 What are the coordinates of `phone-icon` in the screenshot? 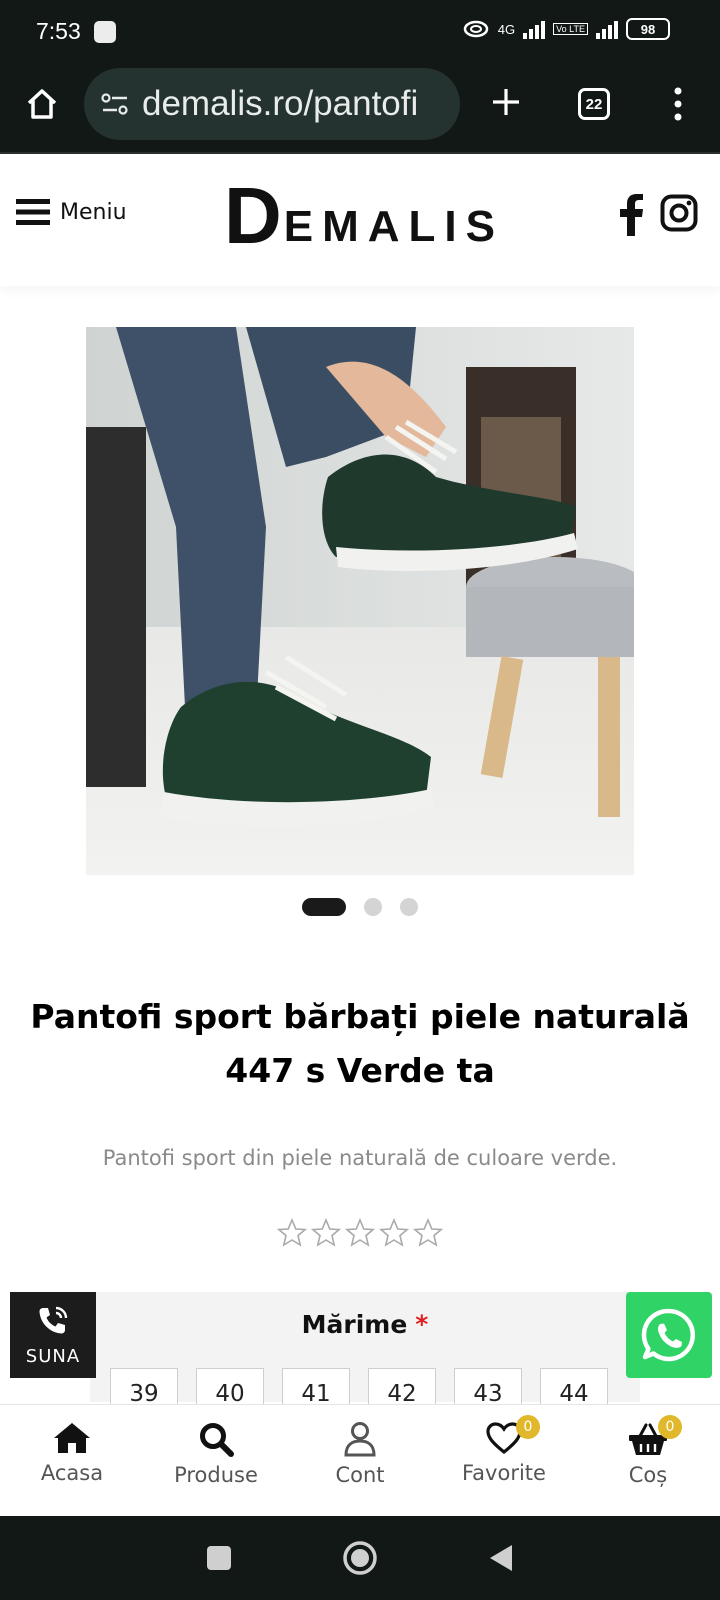 It's located at (53, 1319).